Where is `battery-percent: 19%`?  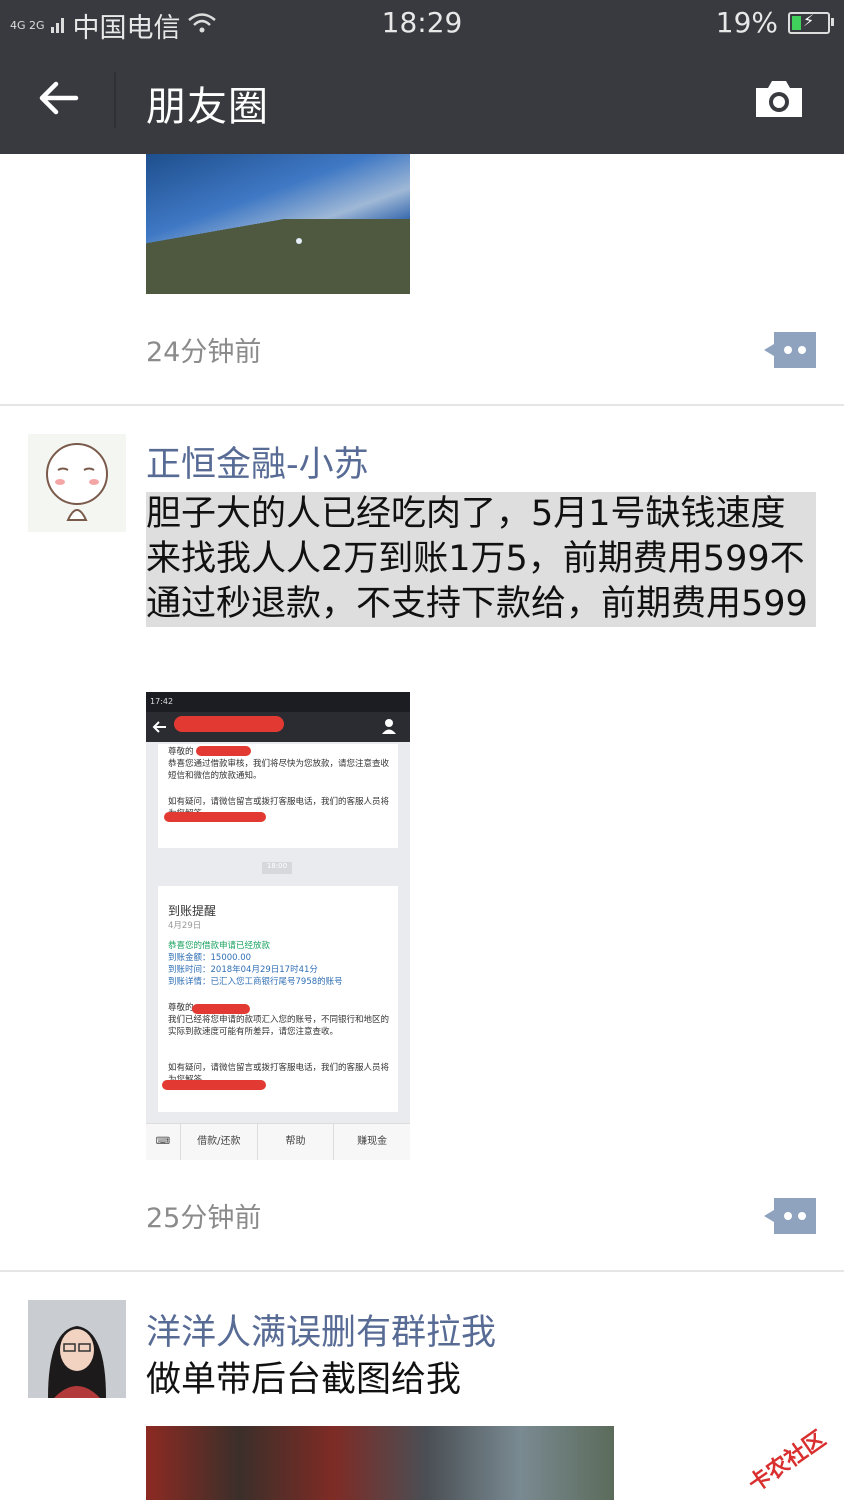
battery-percent: 19% is located at coordinates (746, 22).